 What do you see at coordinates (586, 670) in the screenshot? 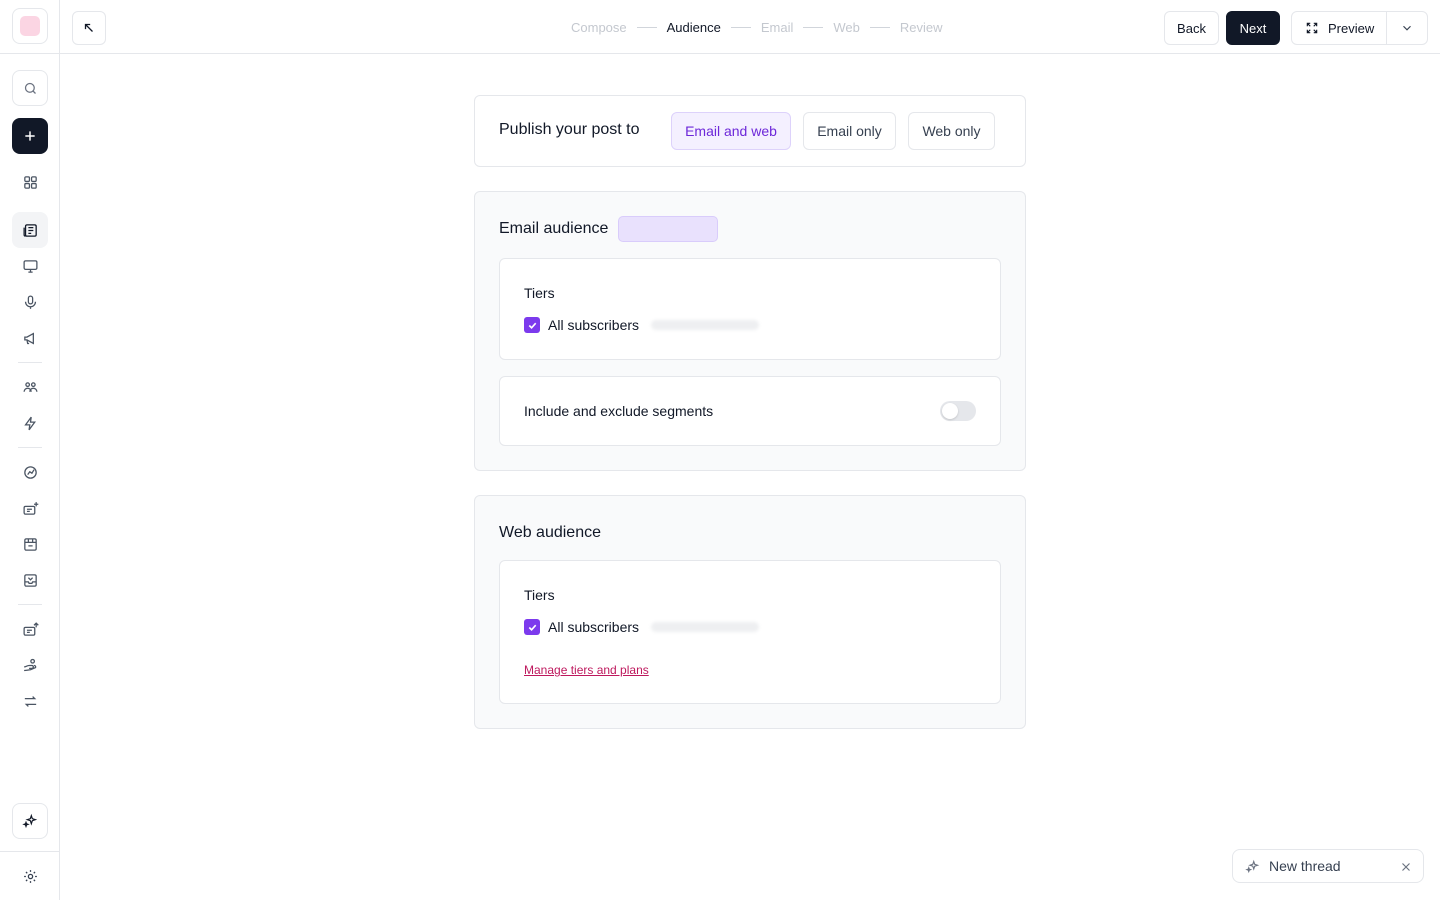
I see `manage-tiers-link: Manage tiers and plans` at bounding box center [586, 670].